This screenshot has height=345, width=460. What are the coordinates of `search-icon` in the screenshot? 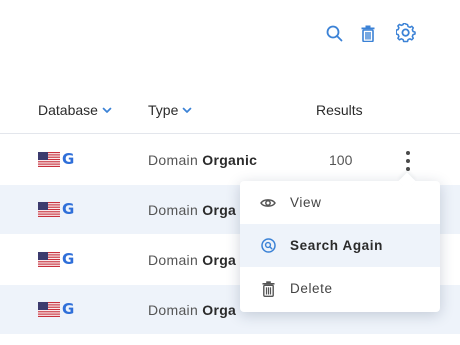 It's located at (334, 33).